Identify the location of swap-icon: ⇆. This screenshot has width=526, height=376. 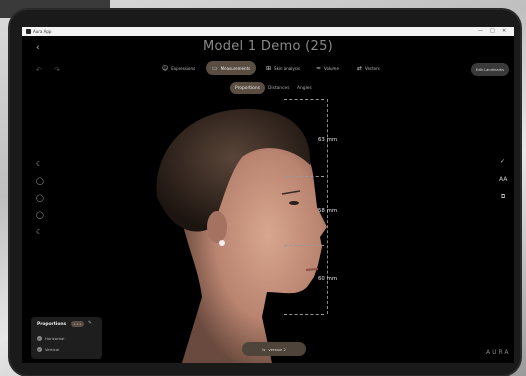
(264, 349).